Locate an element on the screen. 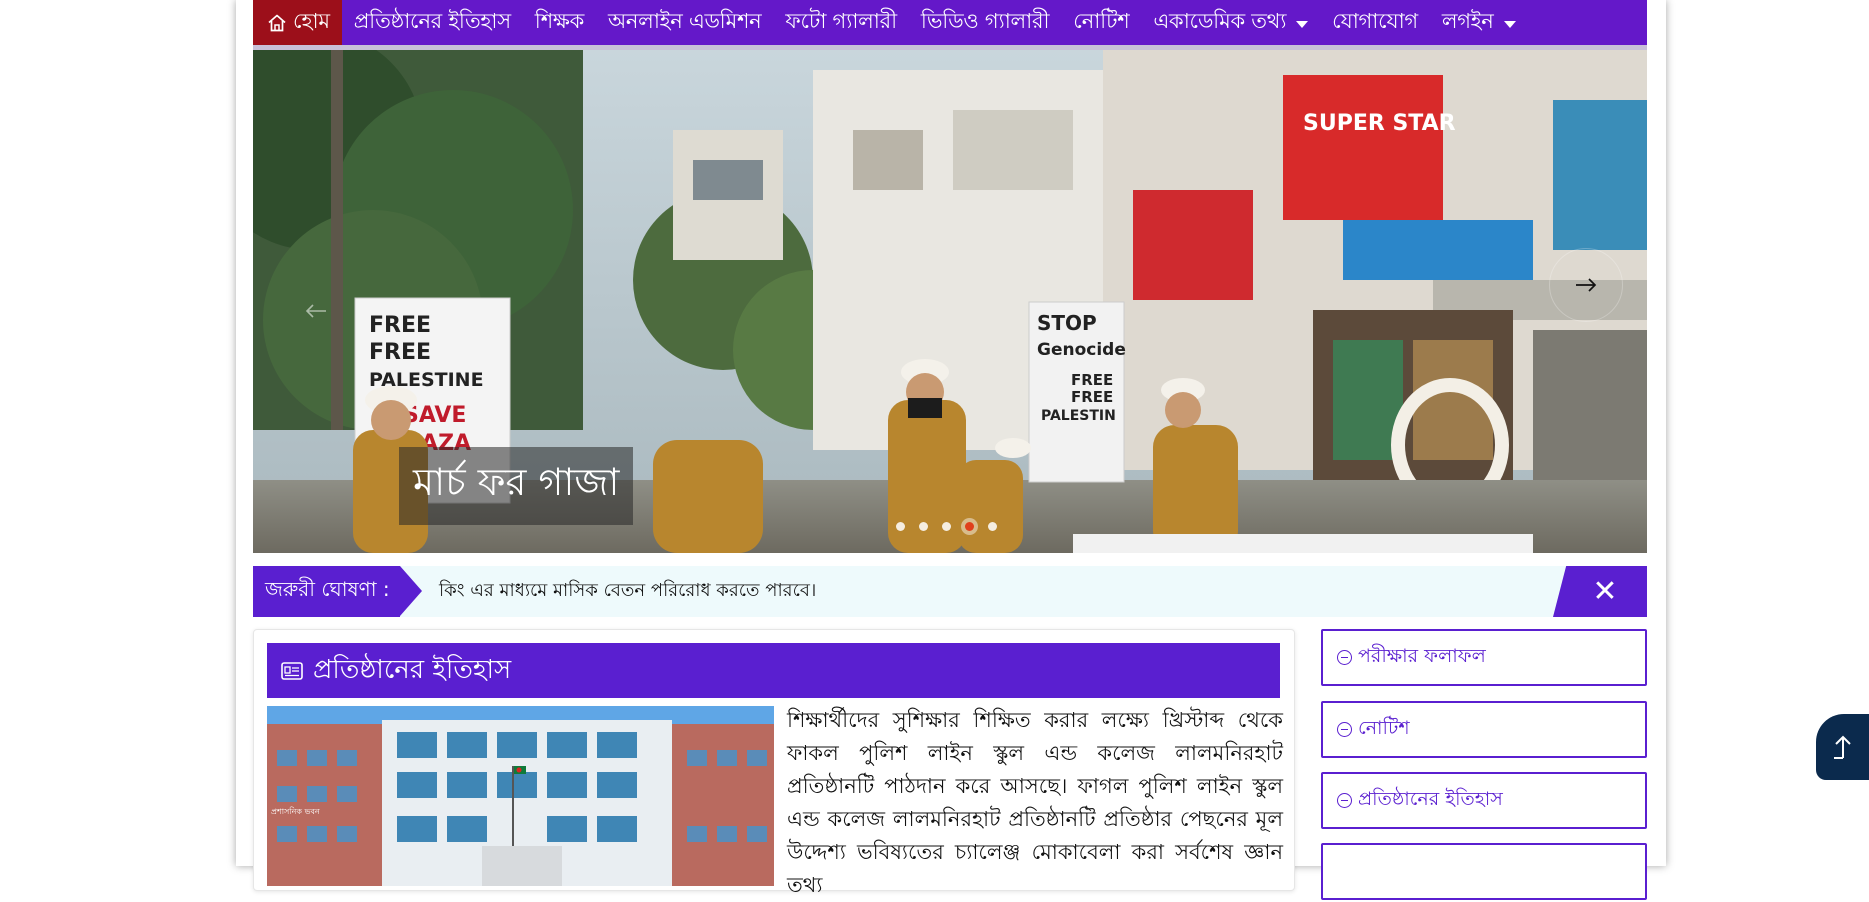 The height and width of the screenshot is (902, 1869). close-icon: ✕ is located at coordinates (1605, 591).